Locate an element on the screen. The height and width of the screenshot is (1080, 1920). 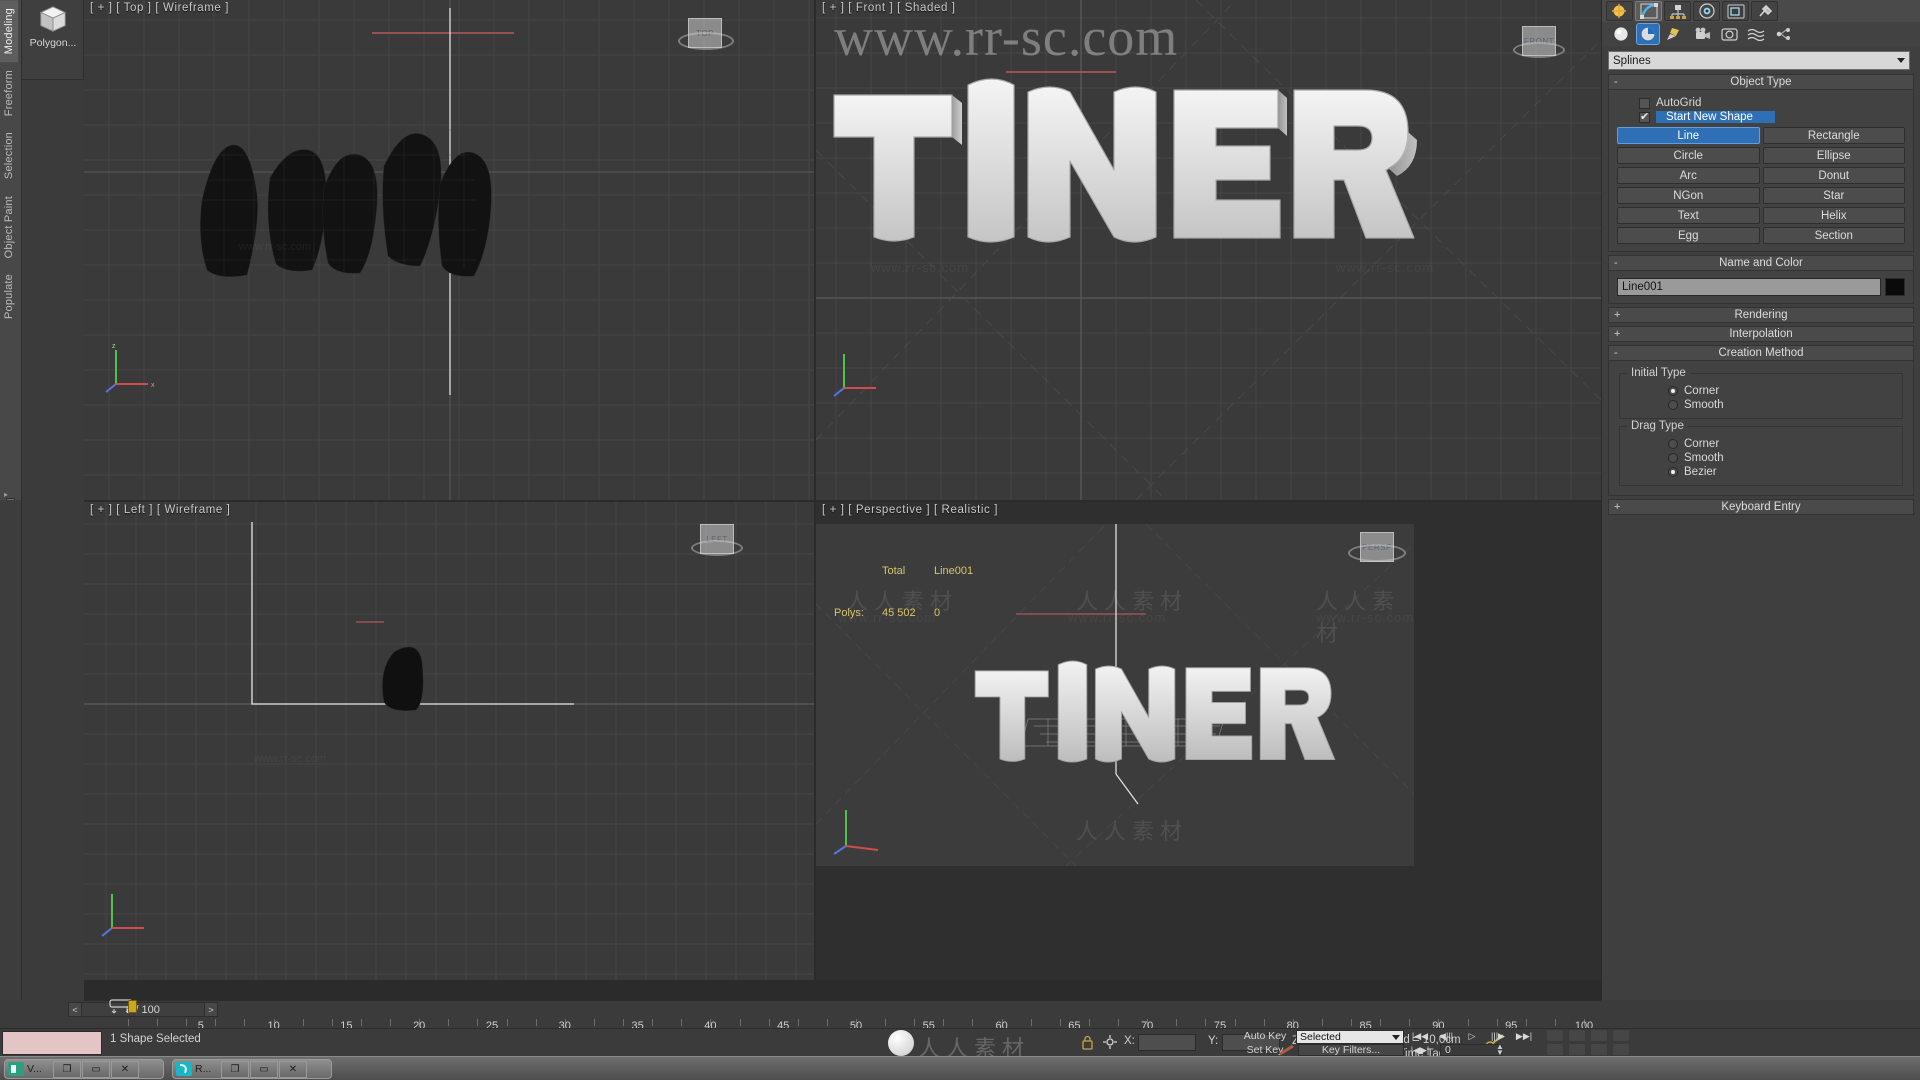
rendering-header: + Rendering is located at coordinates (1761, 315).